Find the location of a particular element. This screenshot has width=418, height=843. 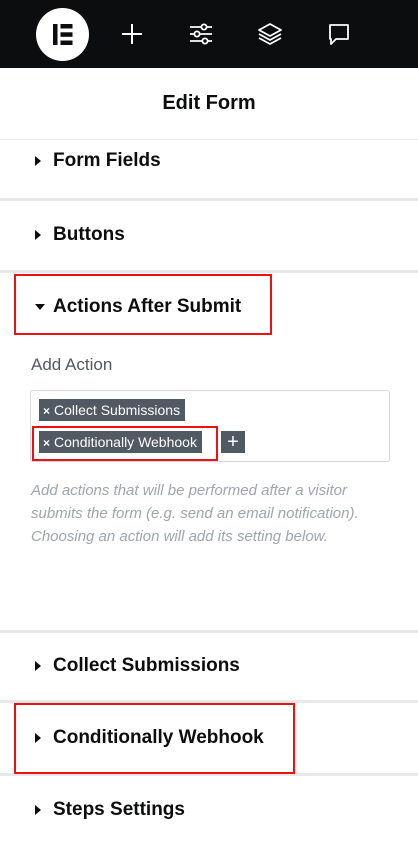

top-toolbar is located at coordinates (209, 34).